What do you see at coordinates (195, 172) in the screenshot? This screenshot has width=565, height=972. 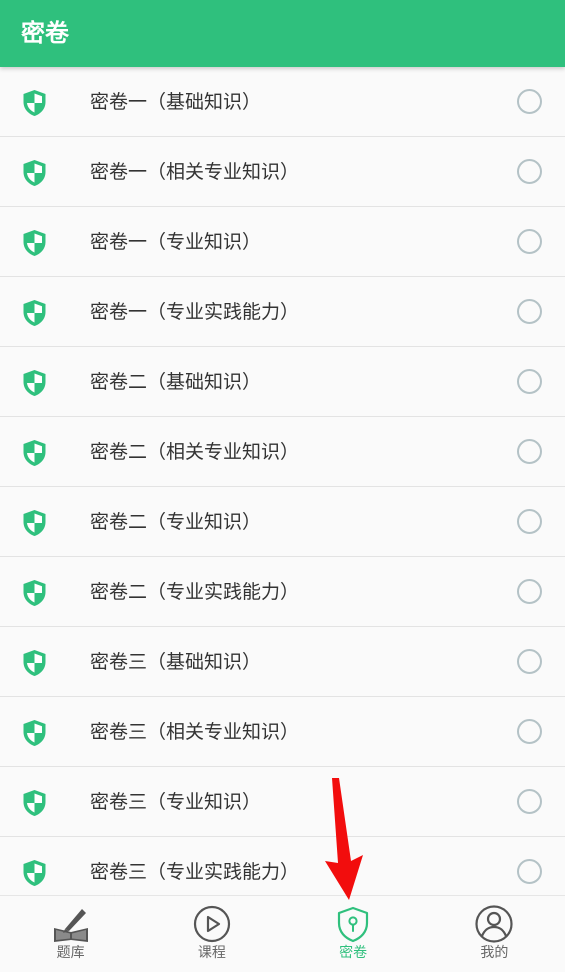 I see `list-item-label: 密卷一（相关专业知识）` at bounding box center [195, 172].